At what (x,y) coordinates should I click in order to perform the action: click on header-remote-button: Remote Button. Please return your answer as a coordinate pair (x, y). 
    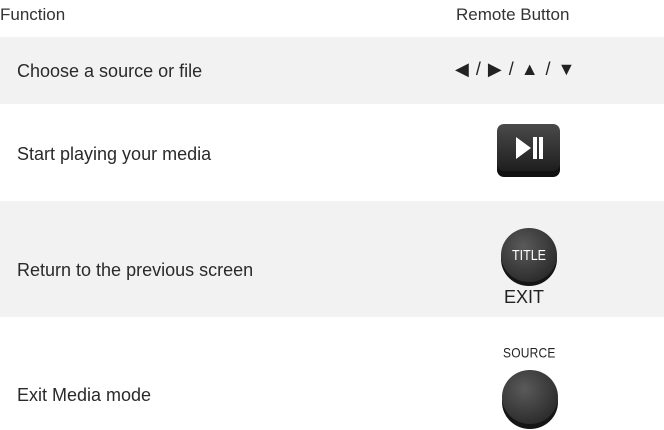
    Looking at the image, I should click on (513, 14).